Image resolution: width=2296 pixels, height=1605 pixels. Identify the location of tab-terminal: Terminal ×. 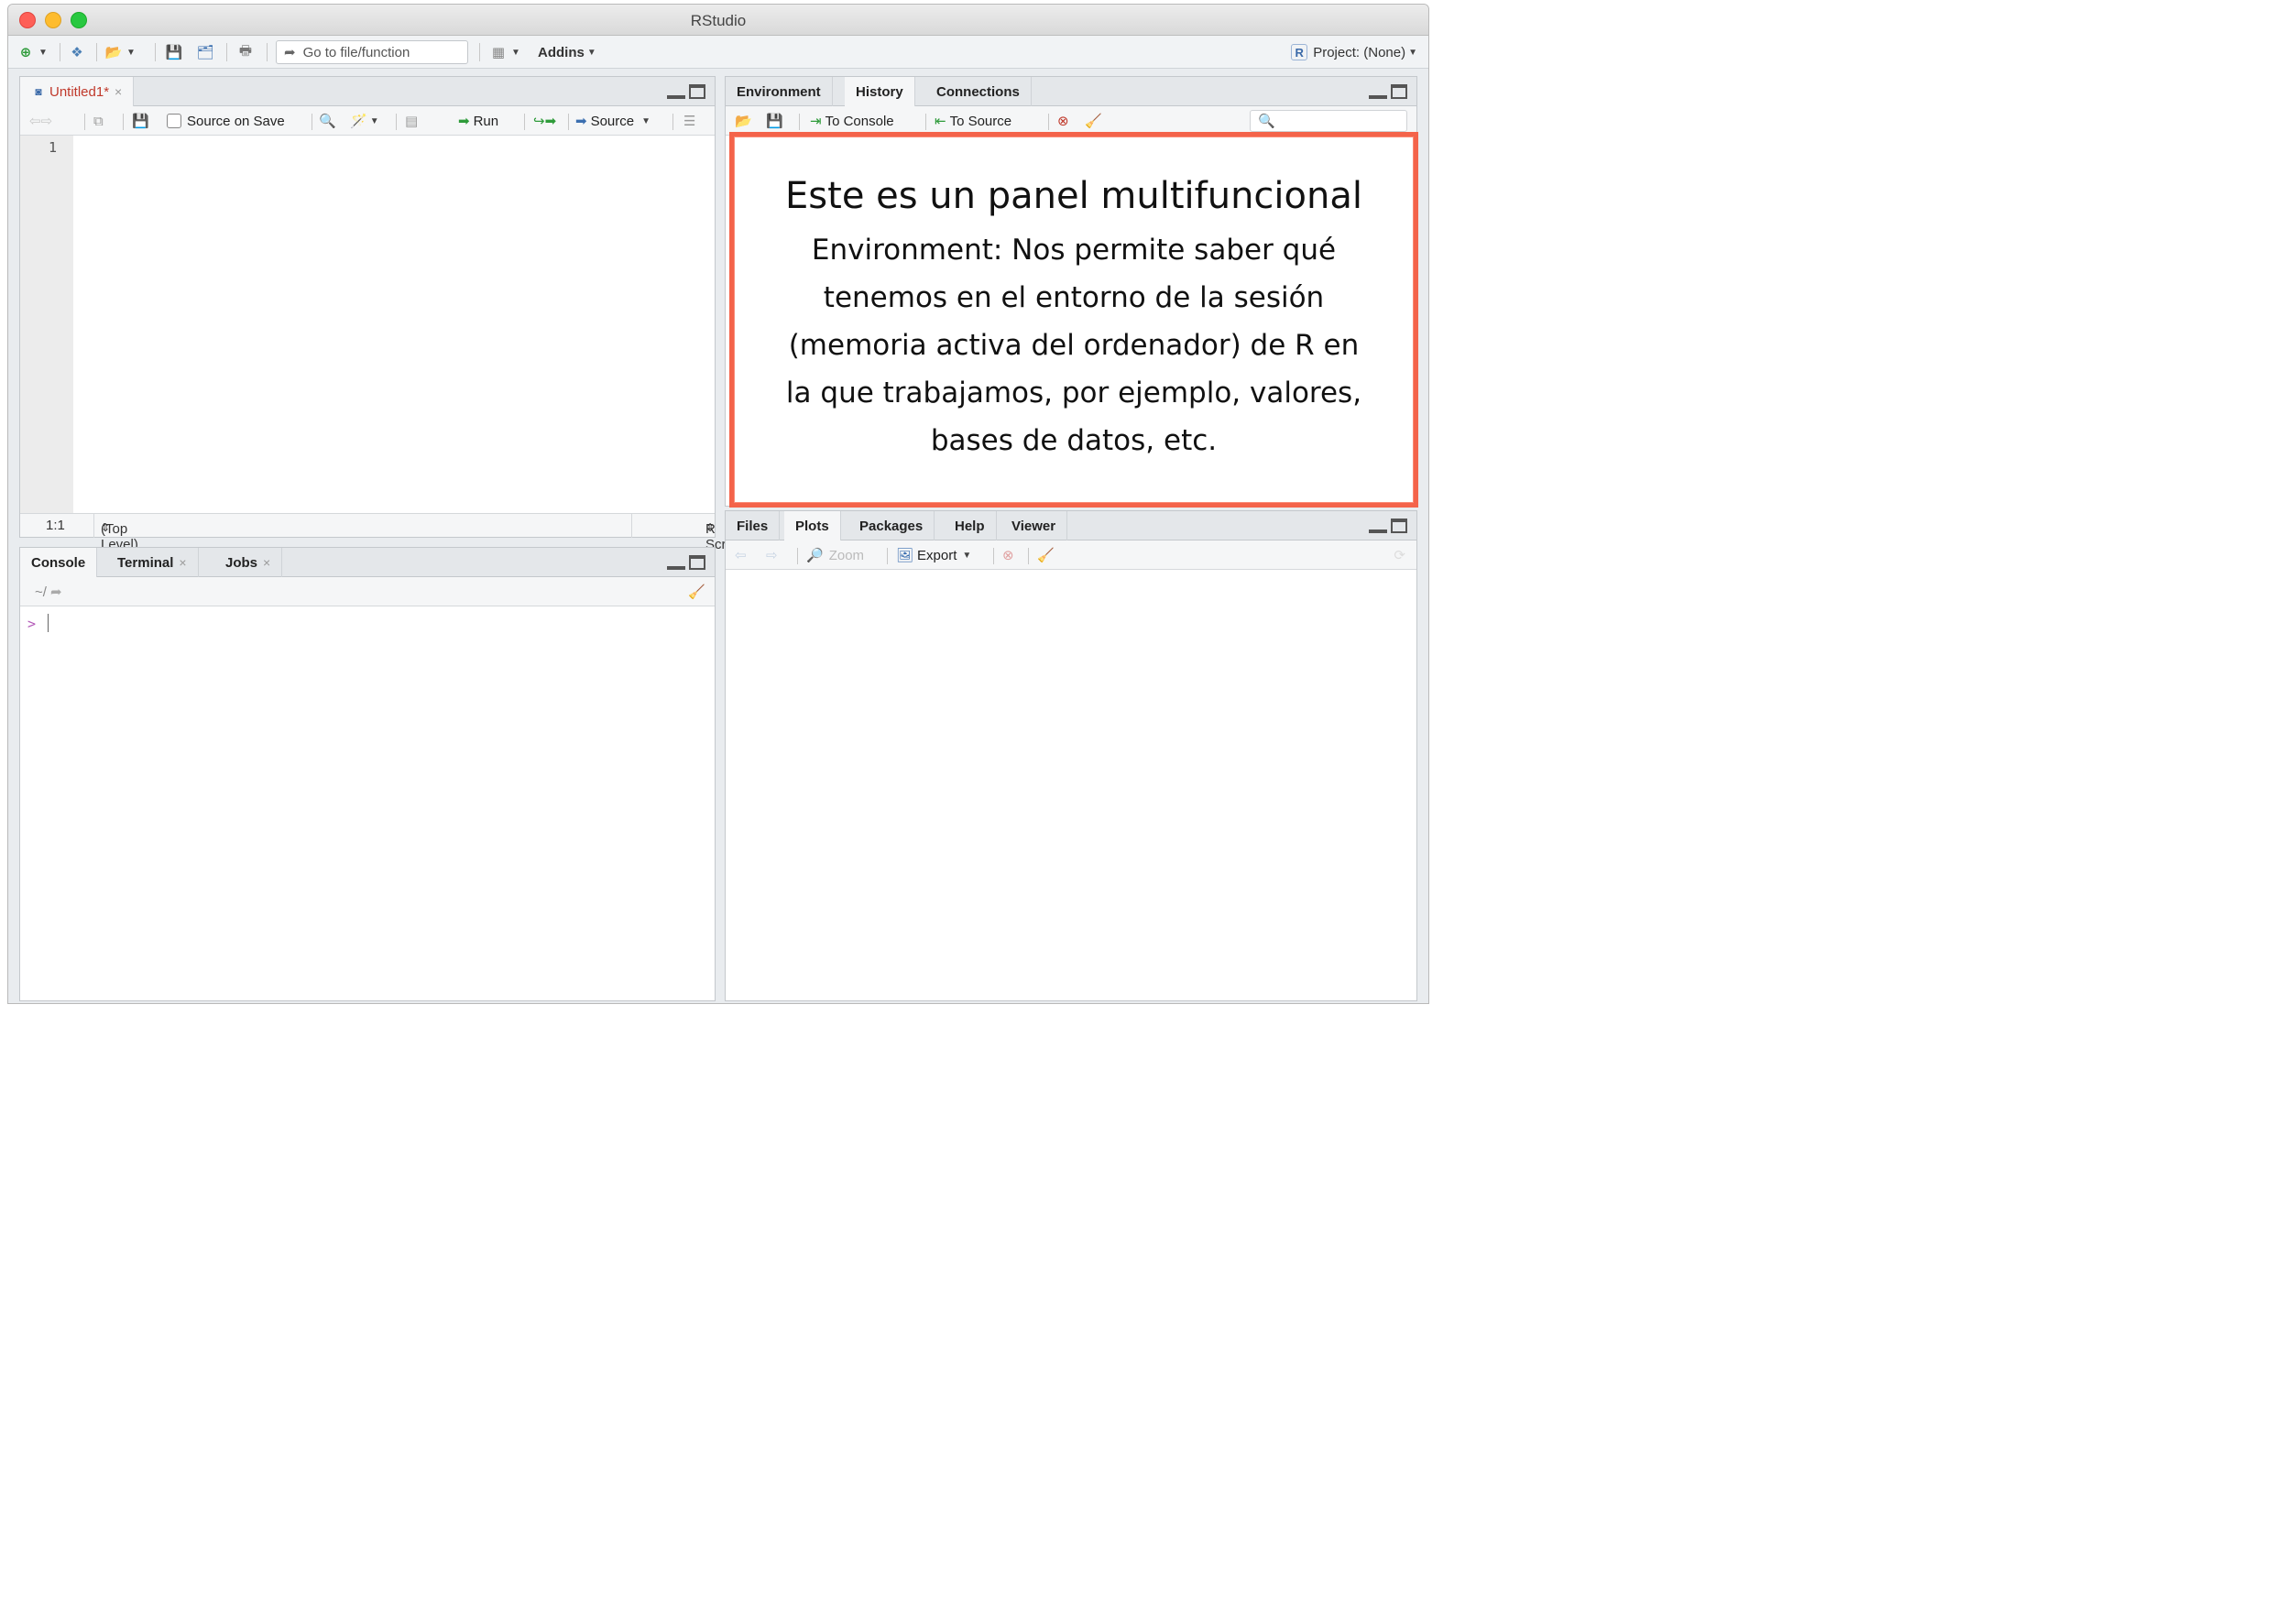
(153, 562).